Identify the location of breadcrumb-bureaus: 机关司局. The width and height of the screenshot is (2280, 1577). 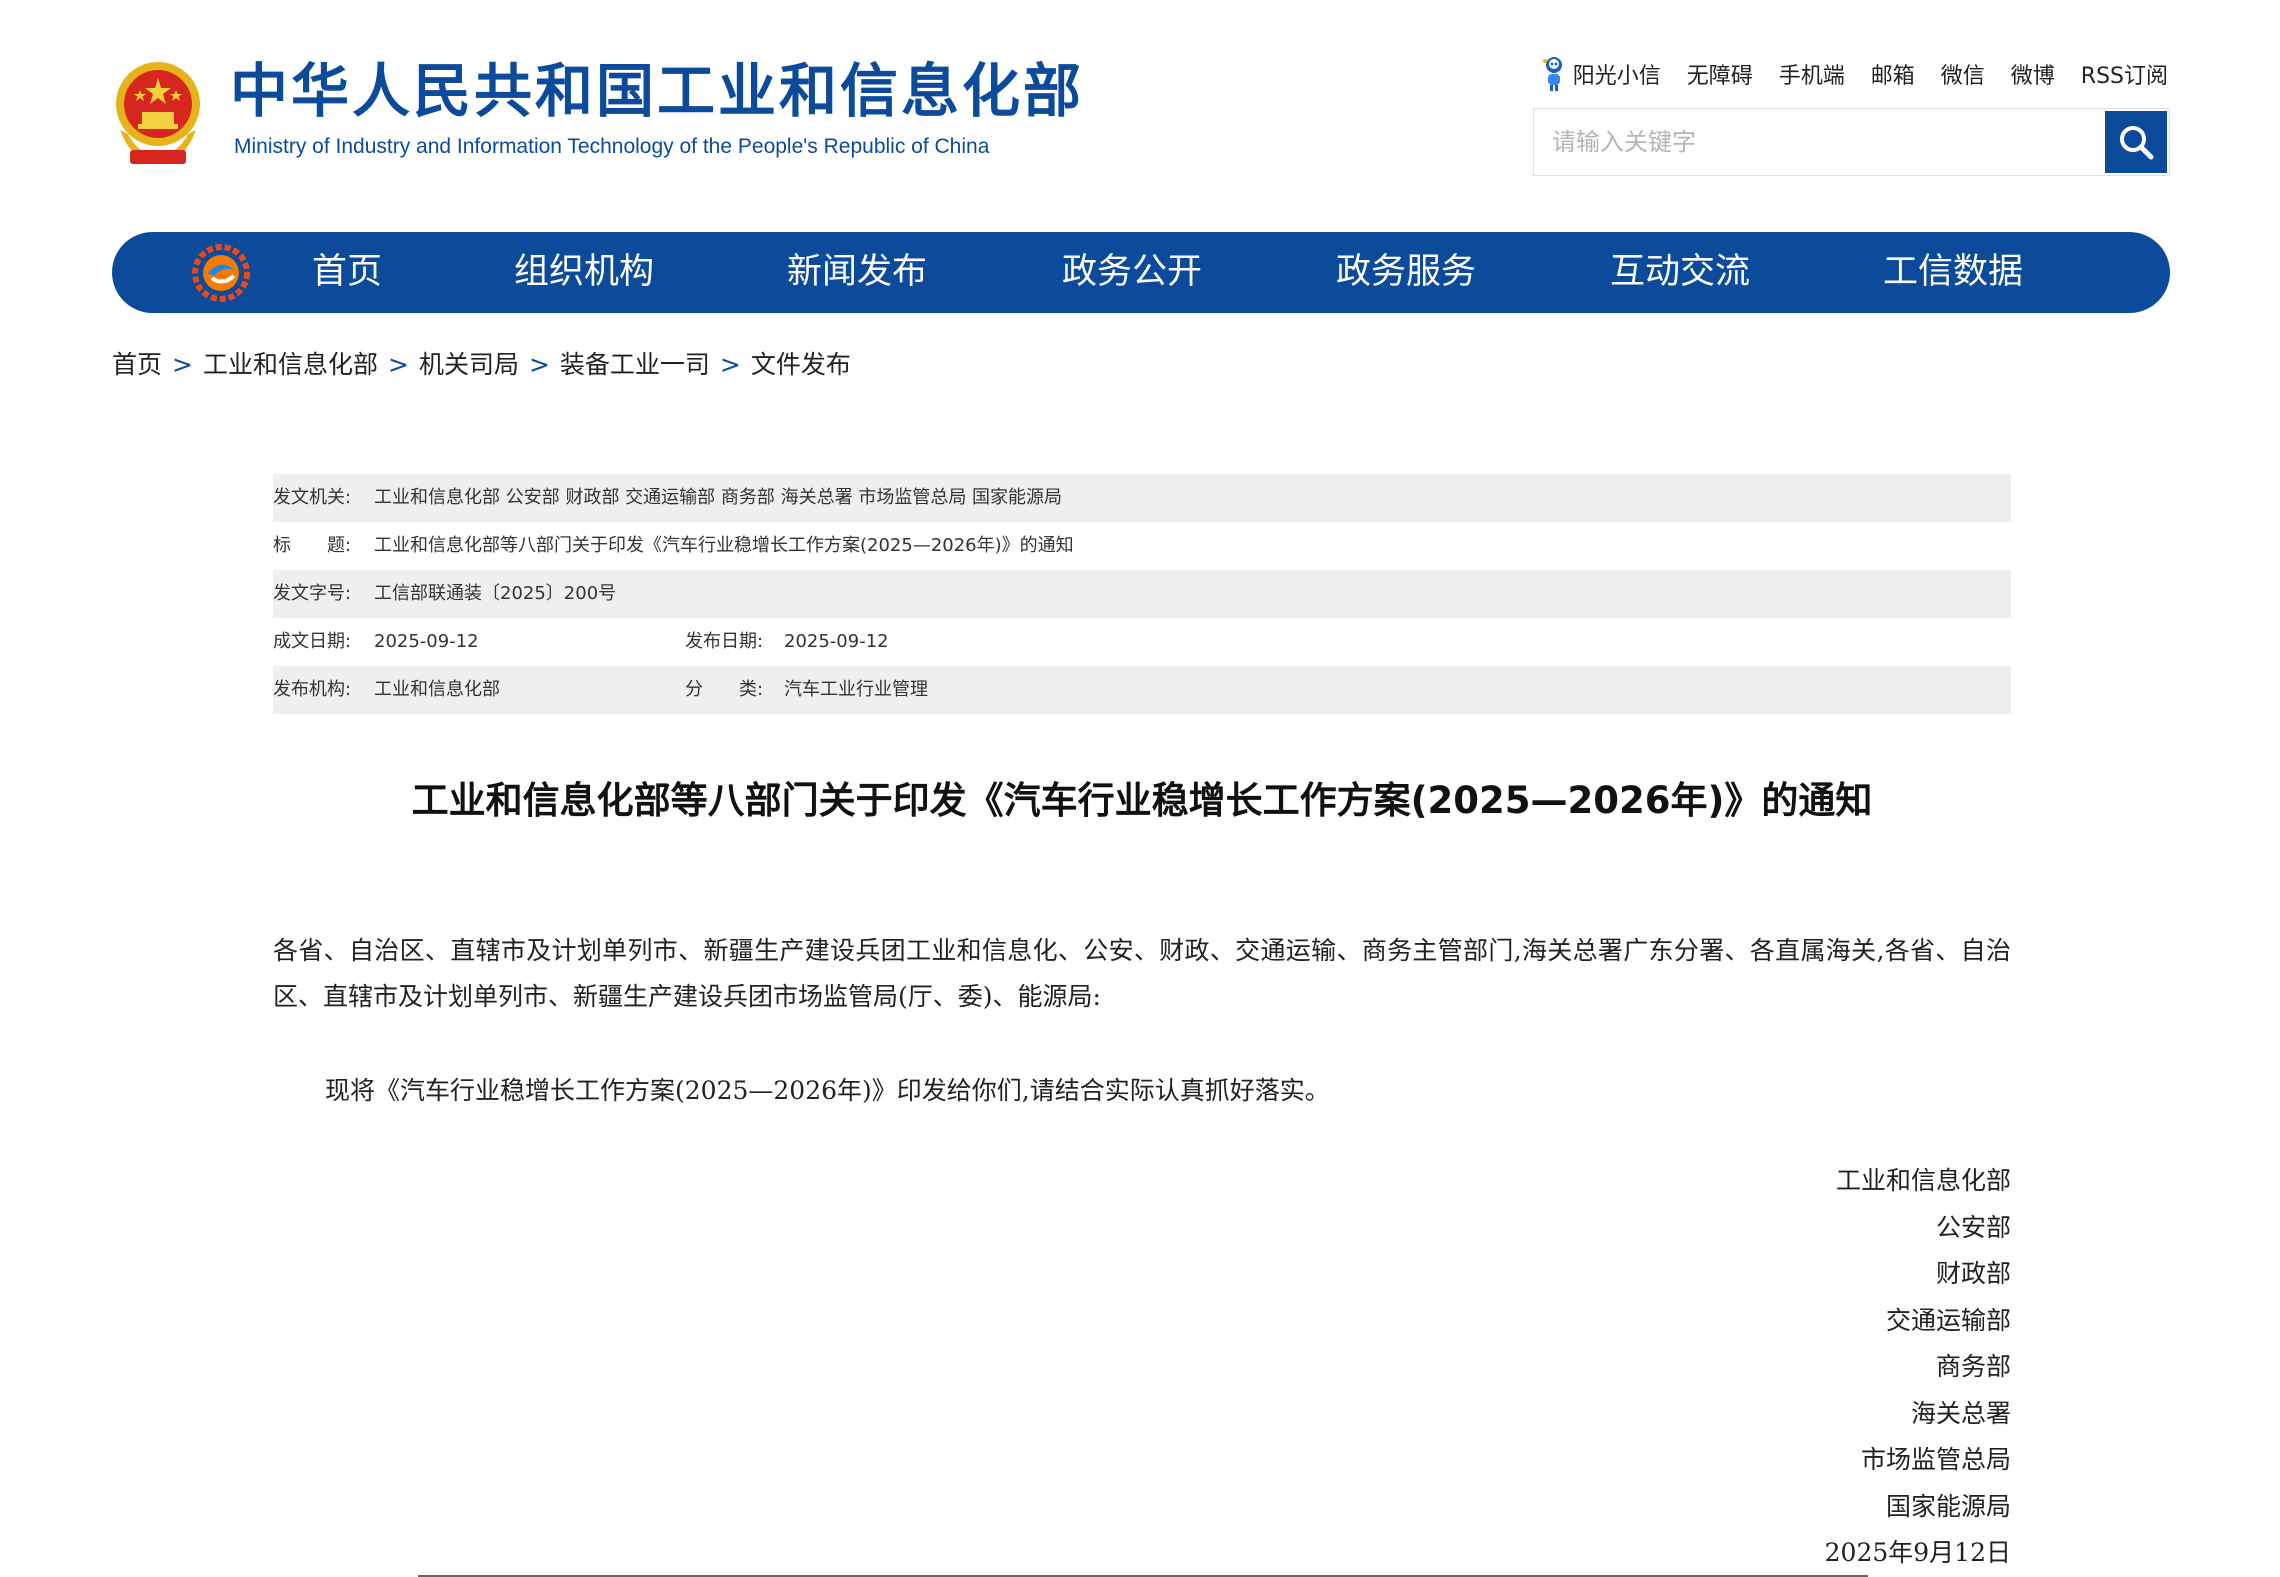
(469, 364).